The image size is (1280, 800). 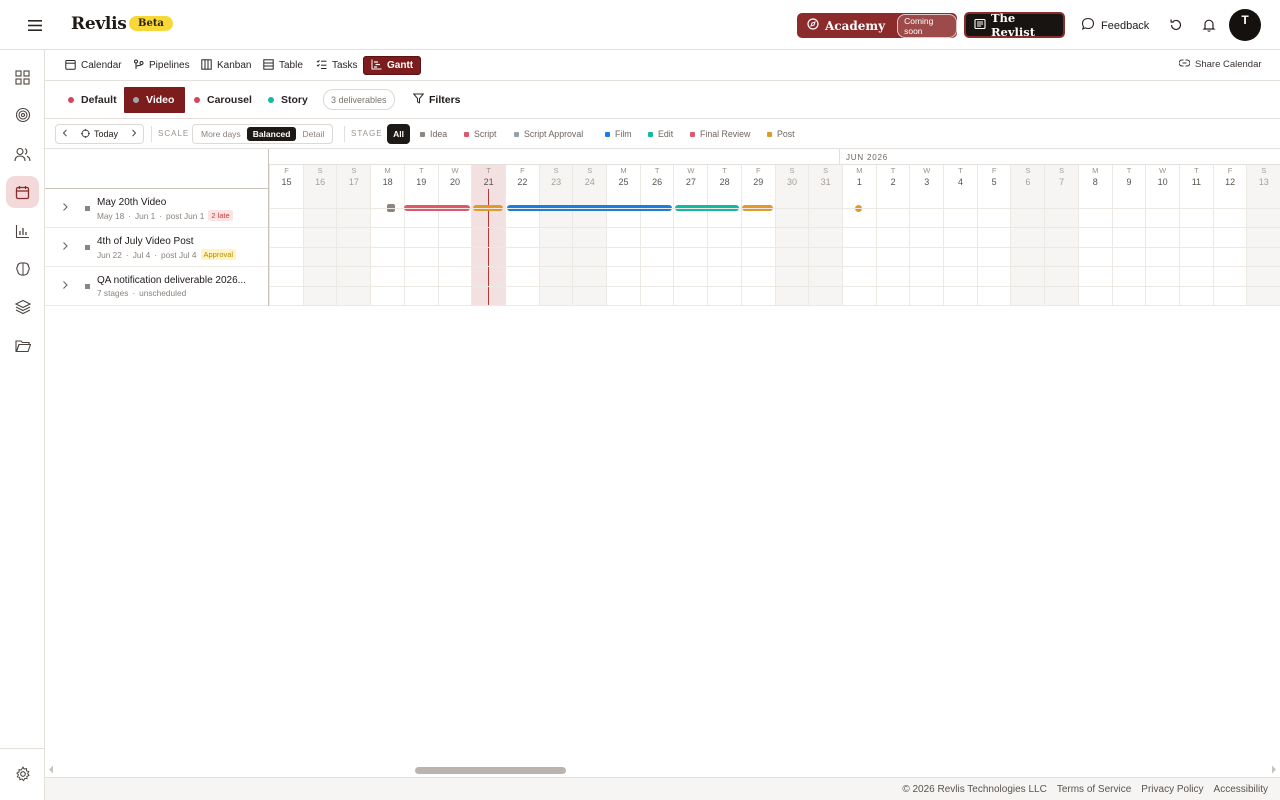 What do you see at coordinates (220, 215) in the screenshot?
I see `late-badge: 2 late` at bounding box center [220, 215].